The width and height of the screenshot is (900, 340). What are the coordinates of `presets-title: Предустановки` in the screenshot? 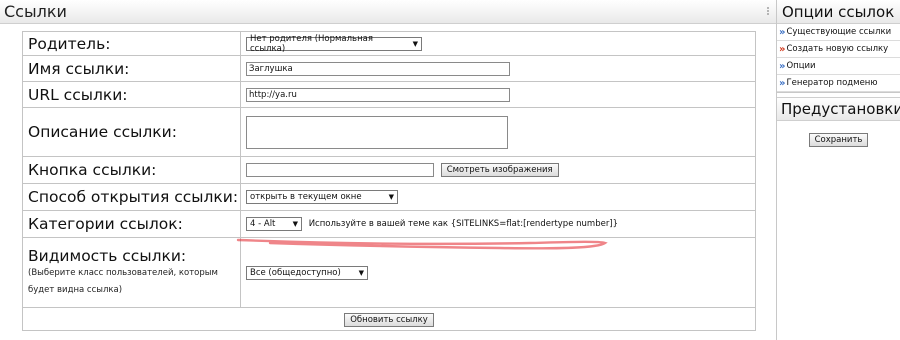 It's located at (838, 109).